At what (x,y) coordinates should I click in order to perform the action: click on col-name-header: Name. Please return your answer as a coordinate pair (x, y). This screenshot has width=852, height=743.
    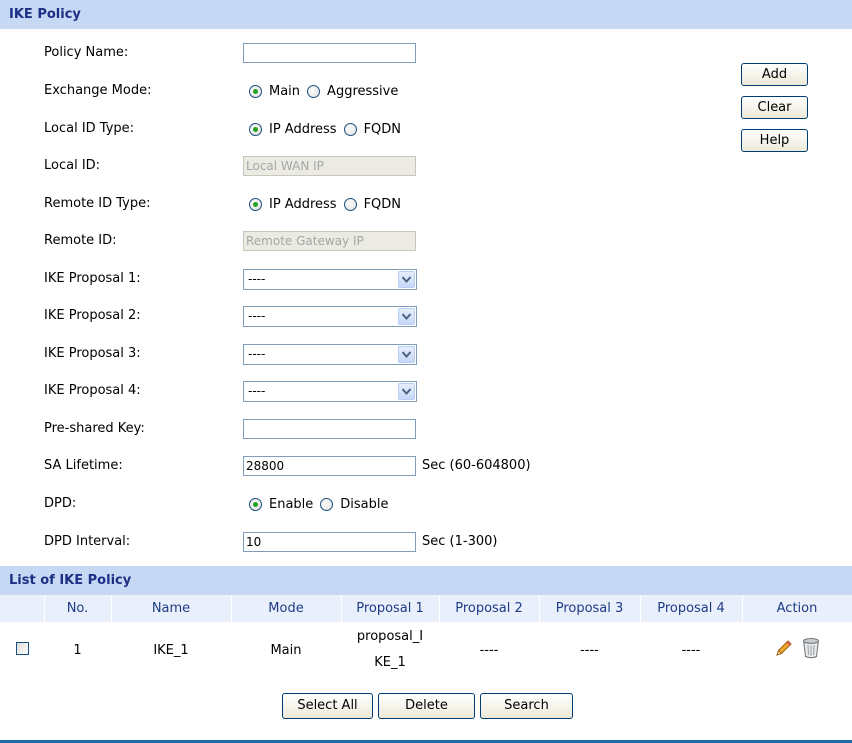
    Looking at the image, I should click on (171, 608).